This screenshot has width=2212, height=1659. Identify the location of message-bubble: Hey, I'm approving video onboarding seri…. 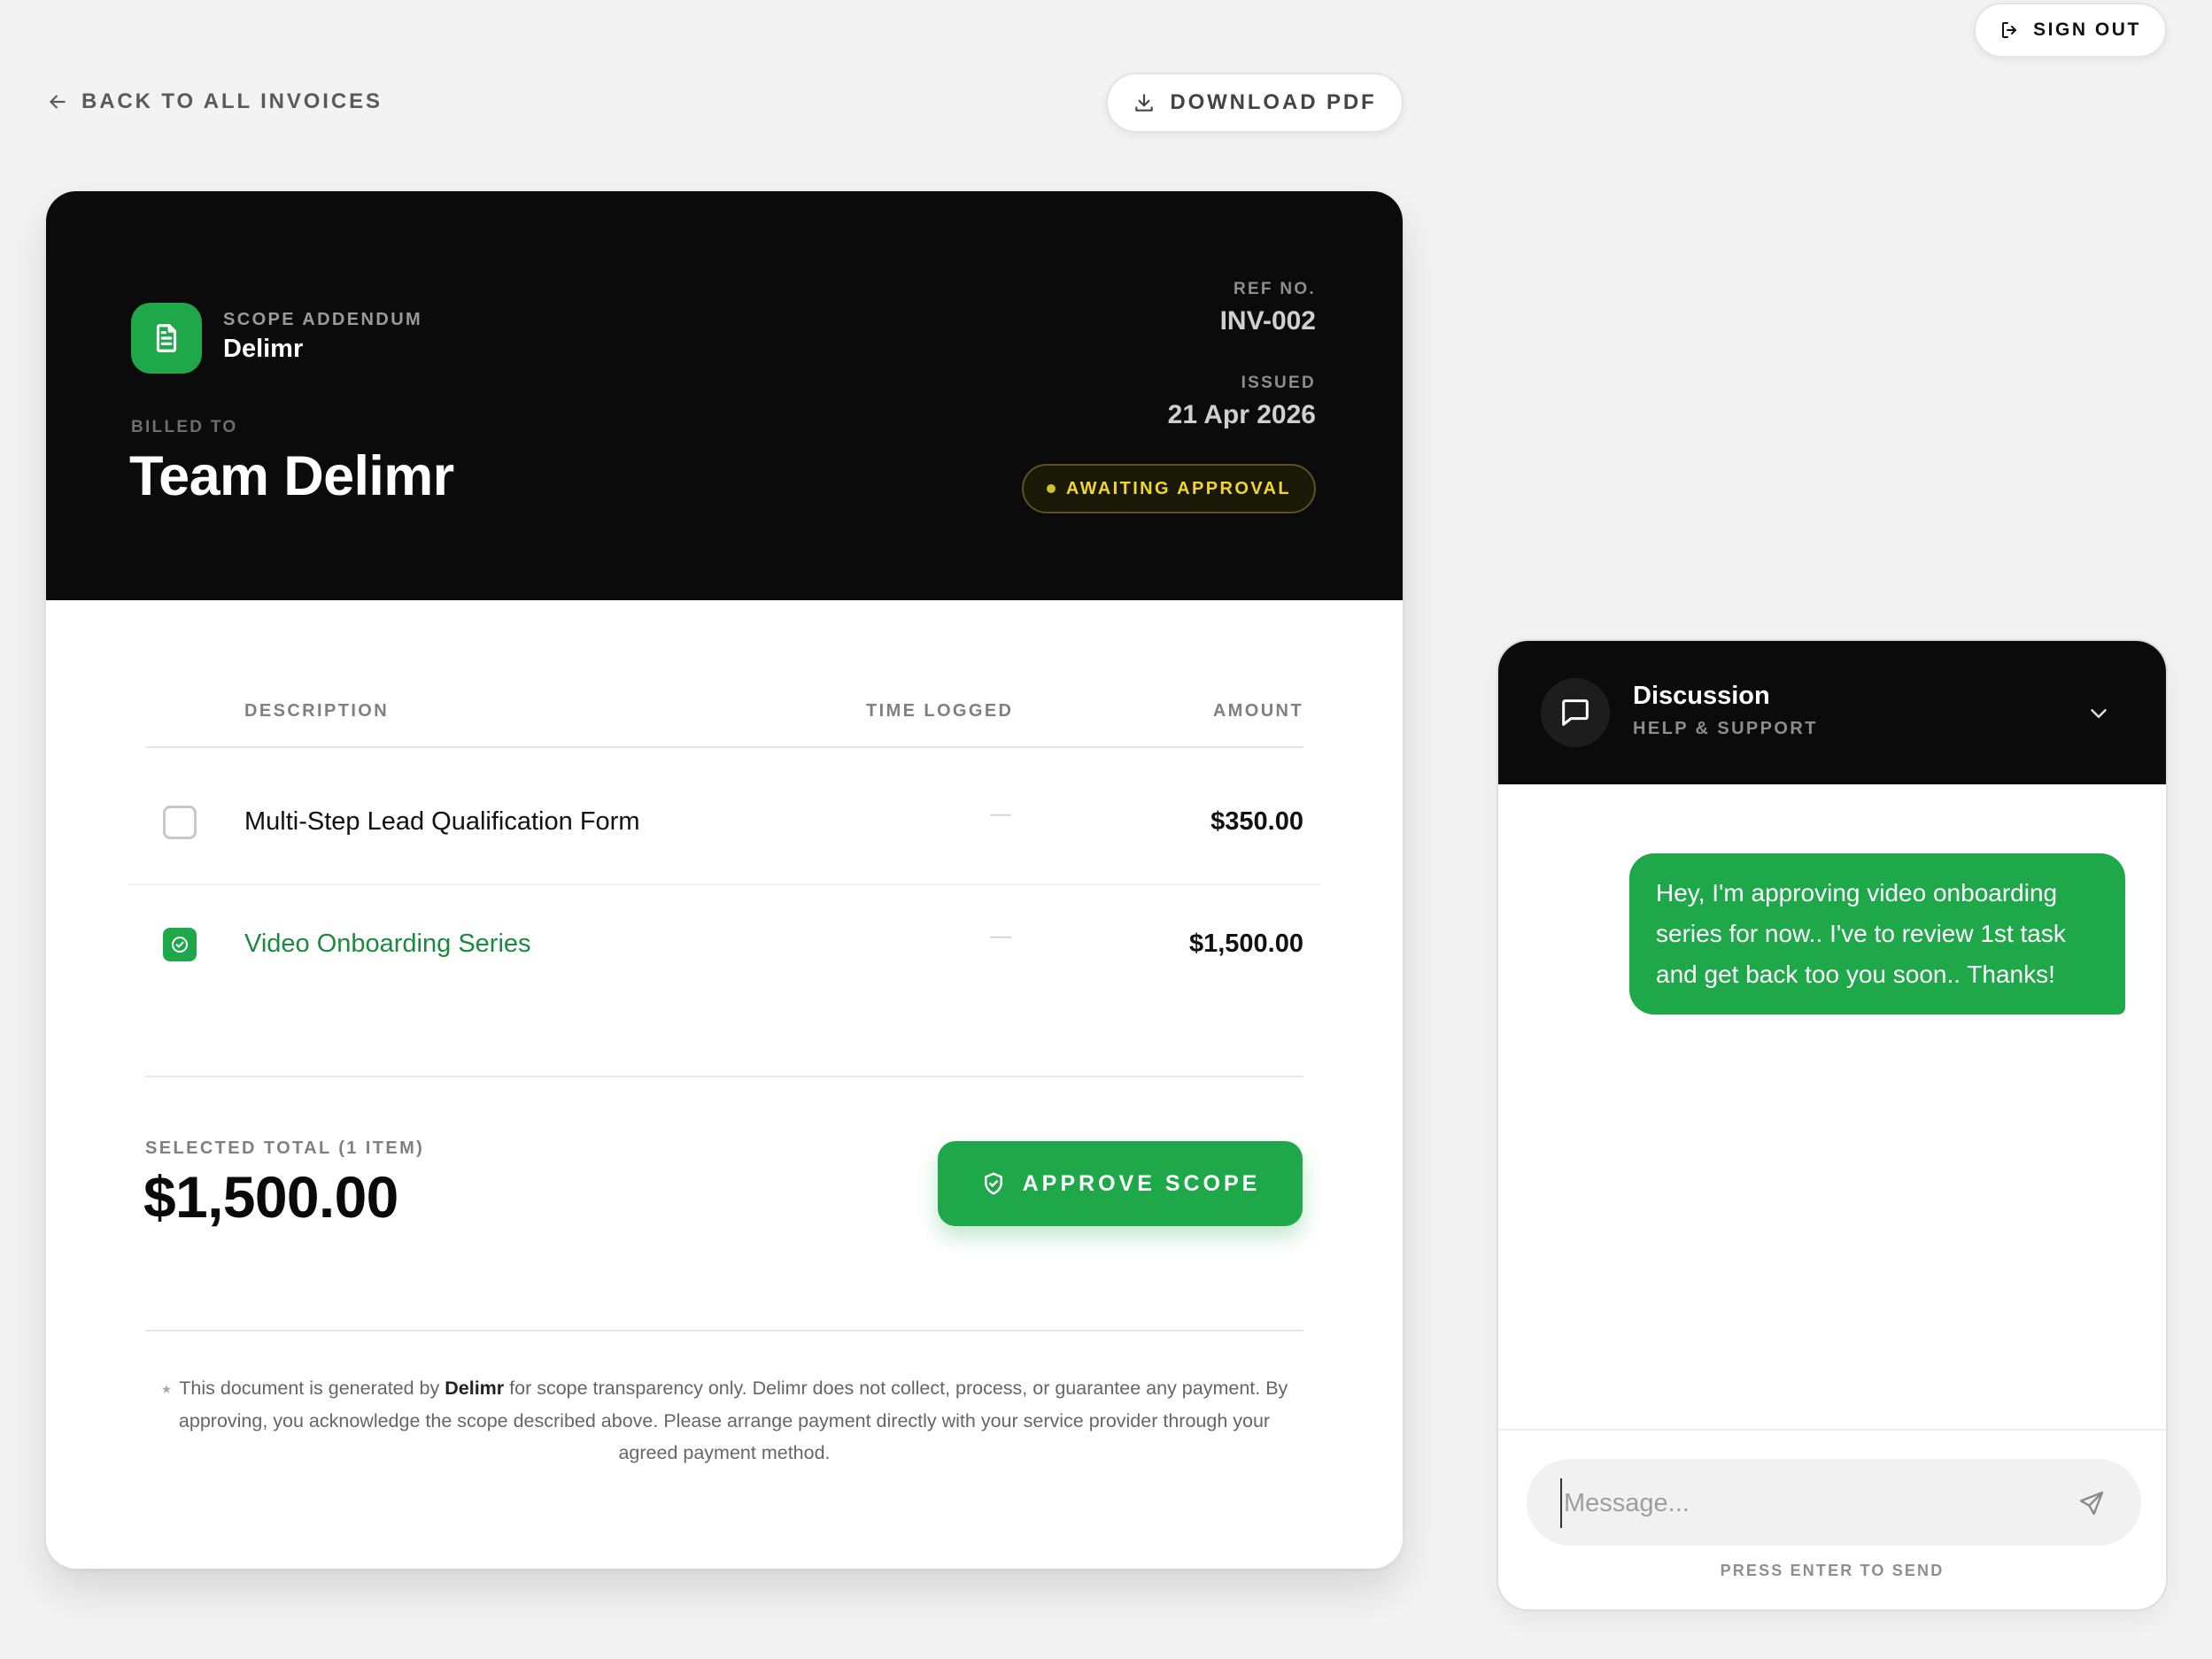
(1877, 934).